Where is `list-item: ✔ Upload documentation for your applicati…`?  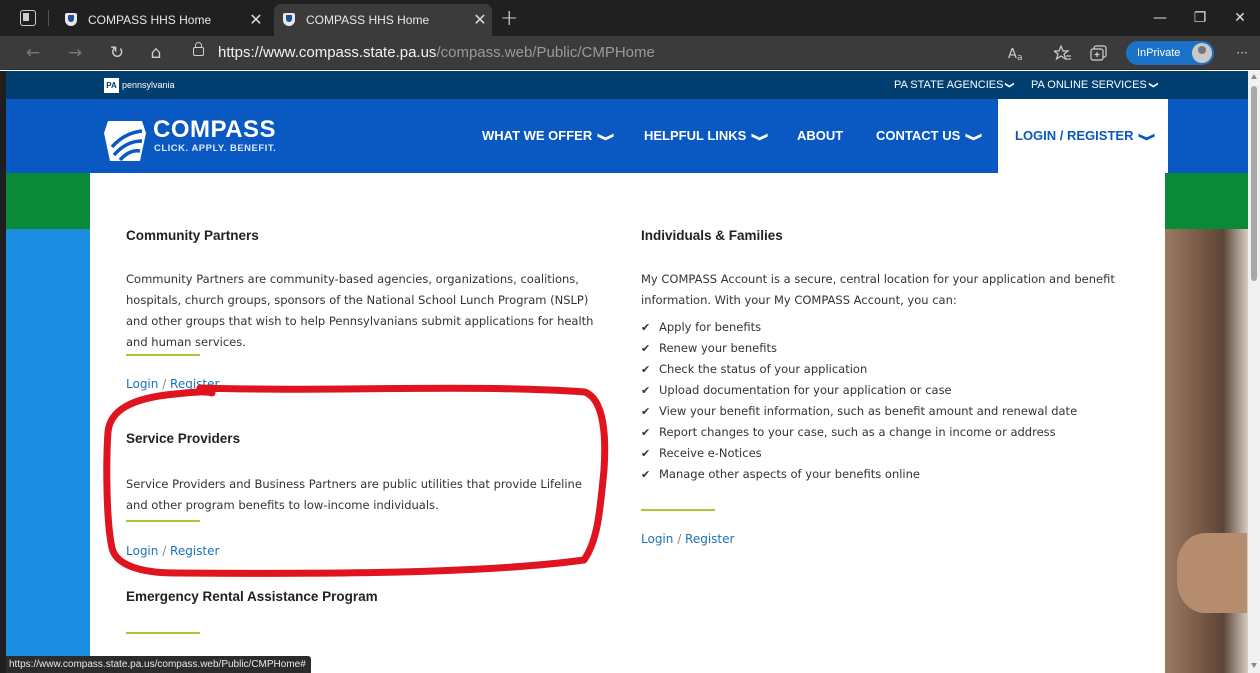 list-item: ✔ Upload documentation for your applicati… is located at coordinates (859, 390).